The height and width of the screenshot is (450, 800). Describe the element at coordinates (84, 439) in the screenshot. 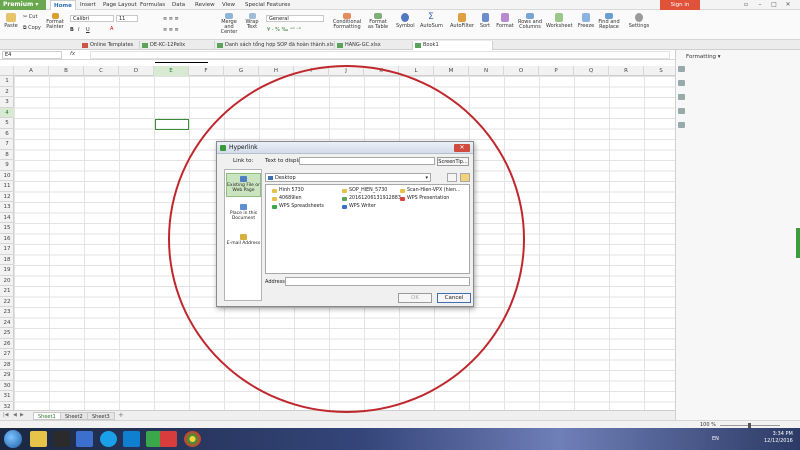

I see `app-icon-blue` at that location.